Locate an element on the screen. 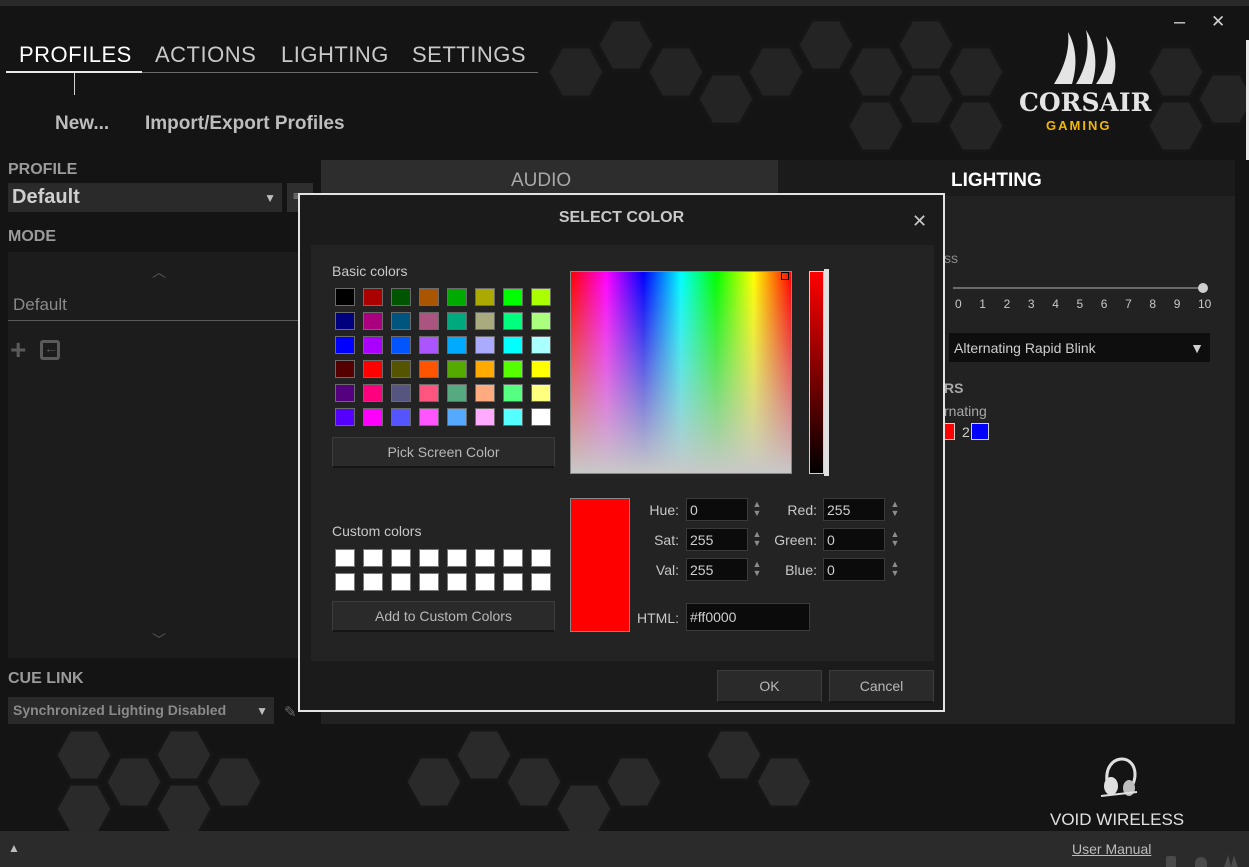 This screenshot has width=1249, height=867. green-stepper: ▲ ▼ is located at coordinates (895, 539).